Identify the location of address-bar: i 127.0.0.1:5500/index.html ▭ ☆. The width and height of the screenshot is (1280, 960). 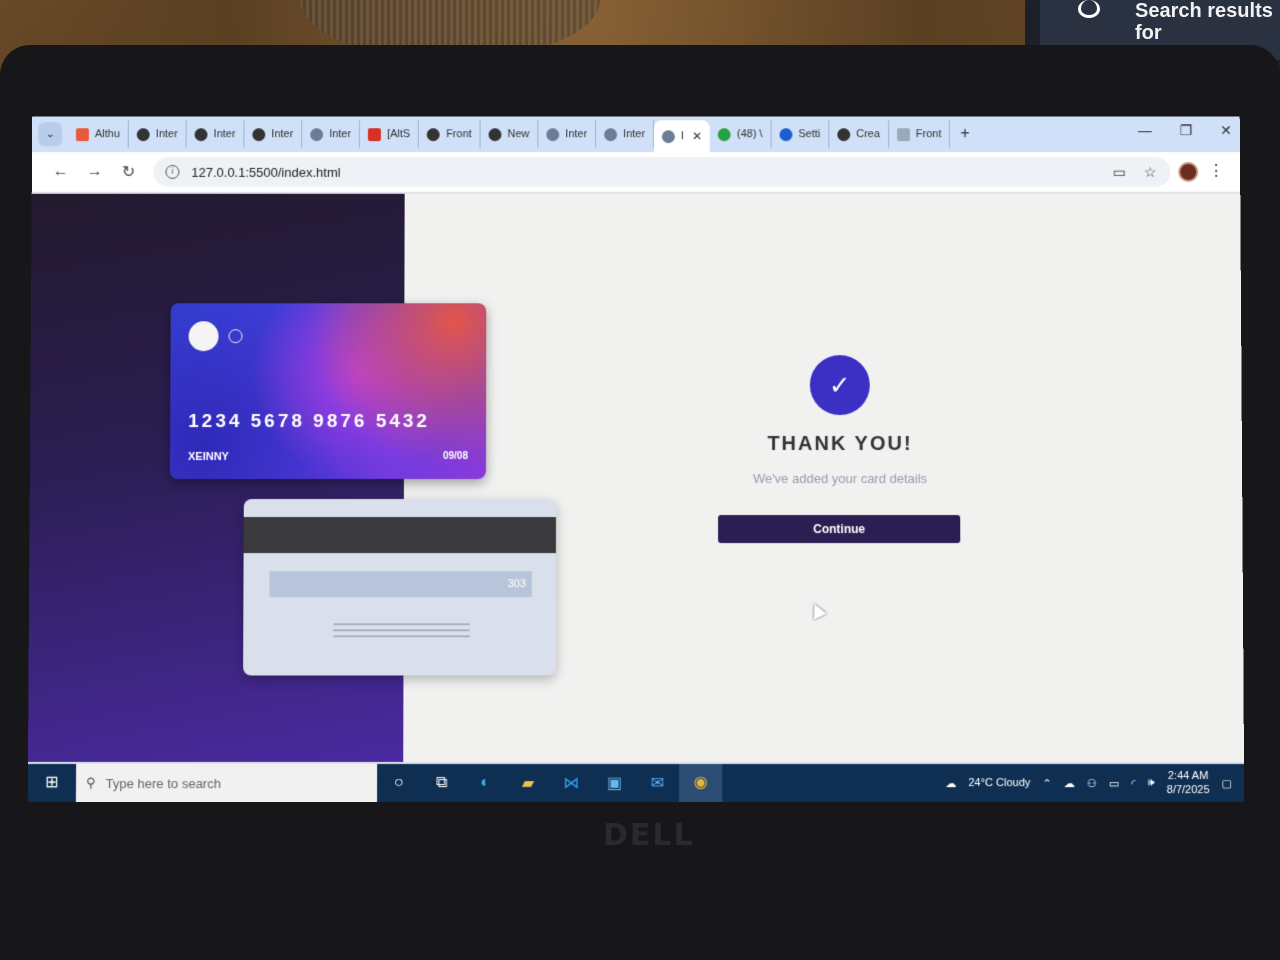
(661, 172).